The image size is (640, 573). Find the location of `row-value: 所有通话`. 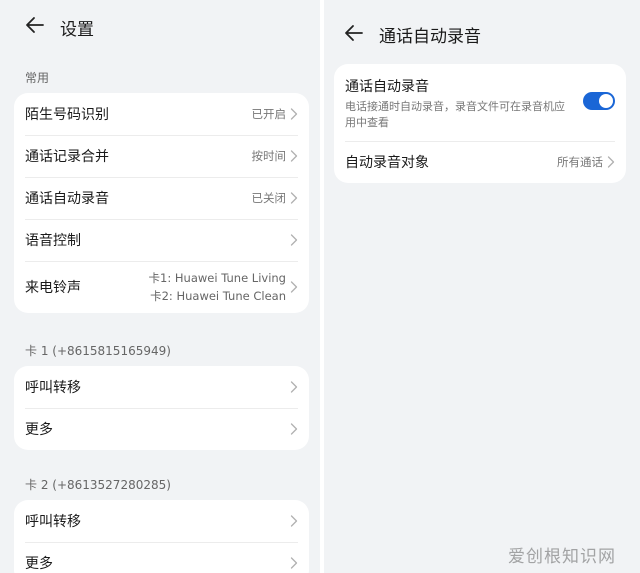

row-value: 所有通话 is located at coordinates (580, 162).